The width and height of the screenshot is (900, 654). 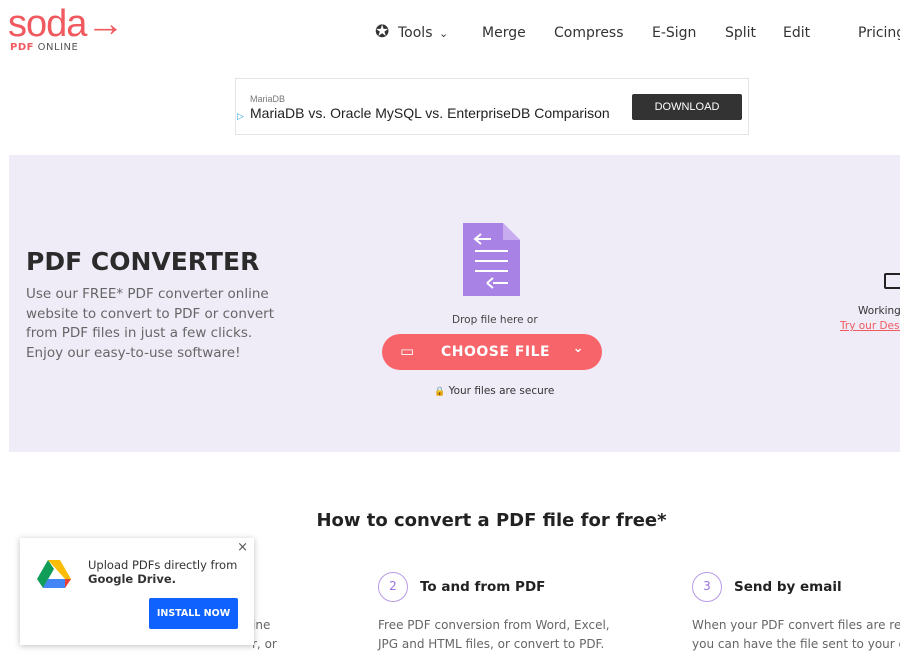 I want to click on lock-icon: 🔒, so click(x=440, y=392).